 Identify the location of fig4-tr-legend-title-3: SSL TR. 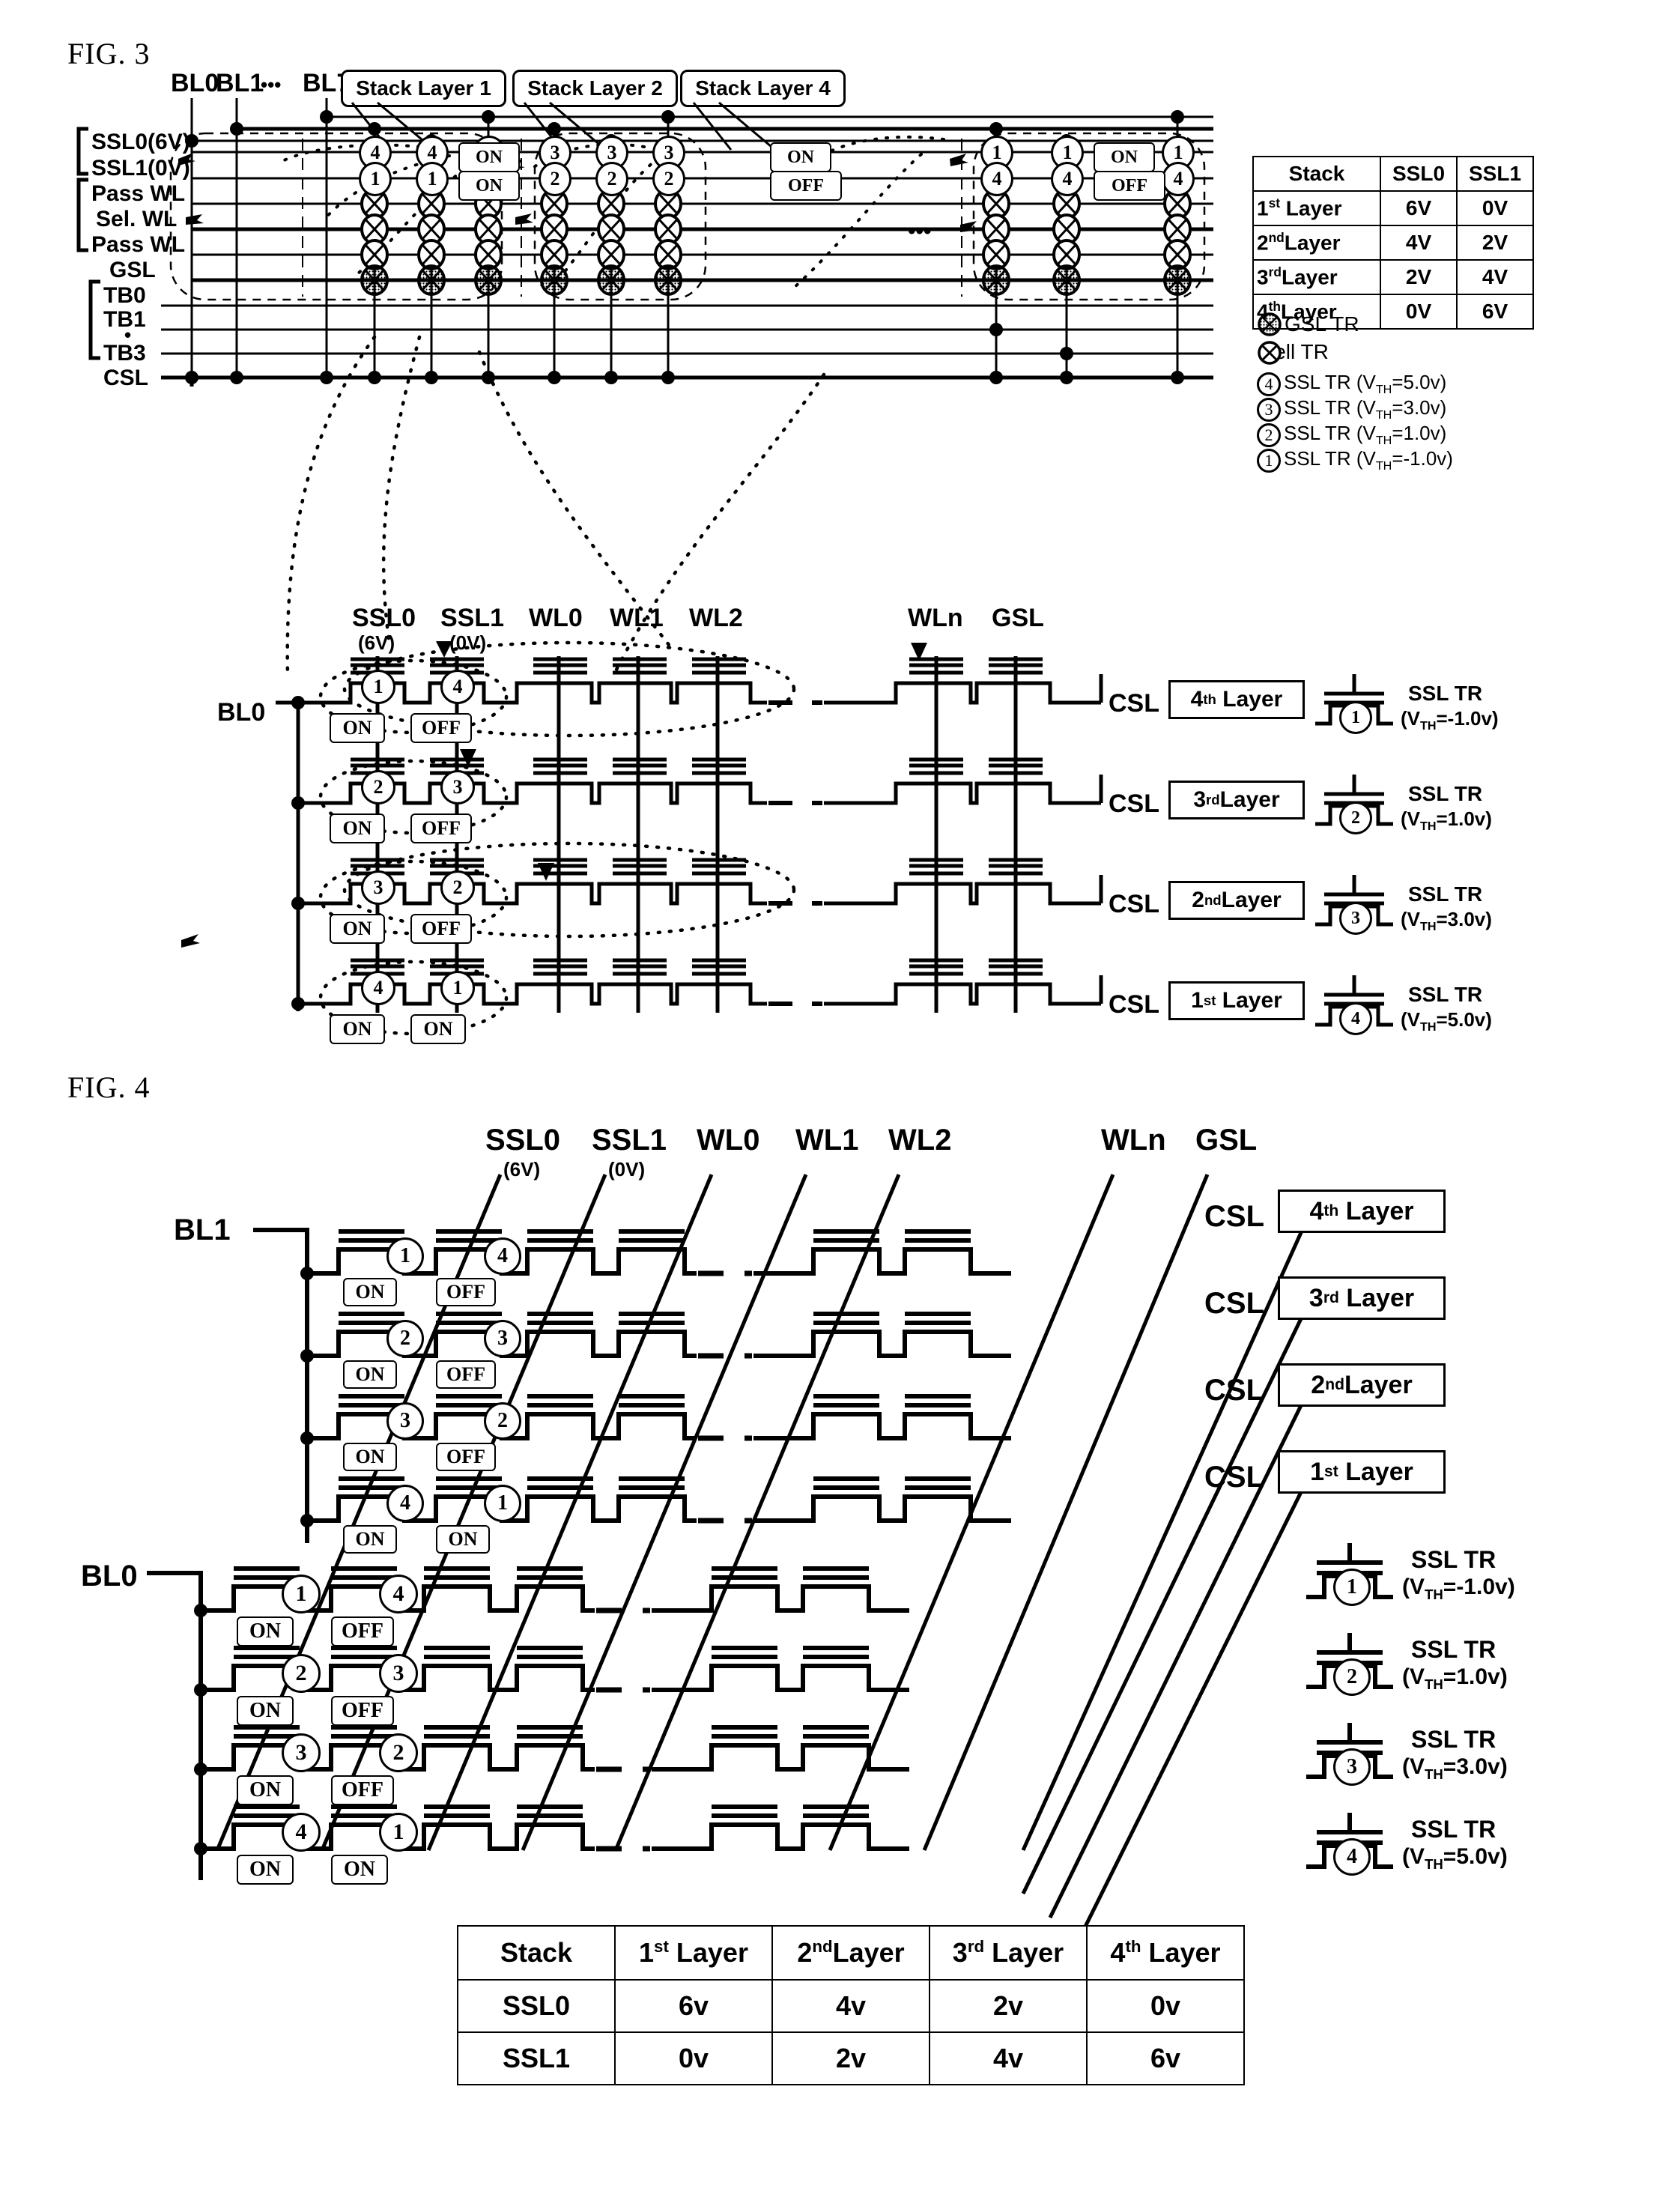
(1453, 1739).